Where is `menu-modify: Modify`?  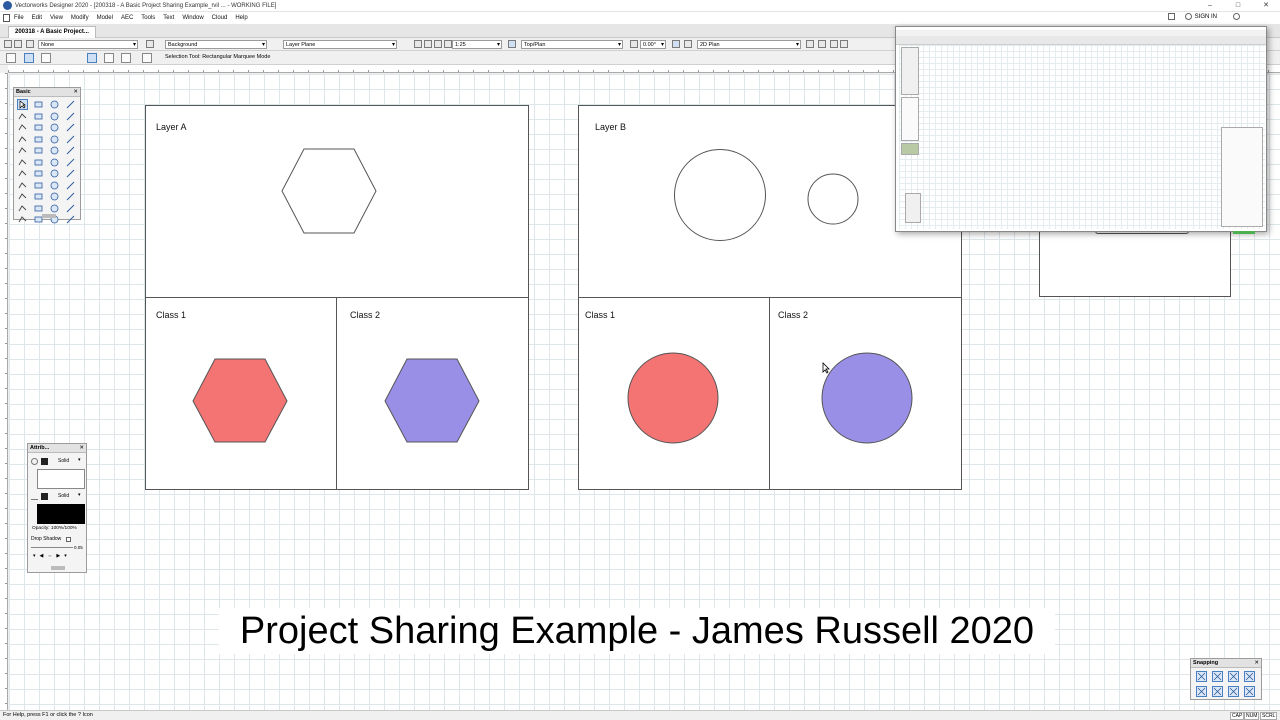 menu-modify: Modify is located at coordinates (80, 18).